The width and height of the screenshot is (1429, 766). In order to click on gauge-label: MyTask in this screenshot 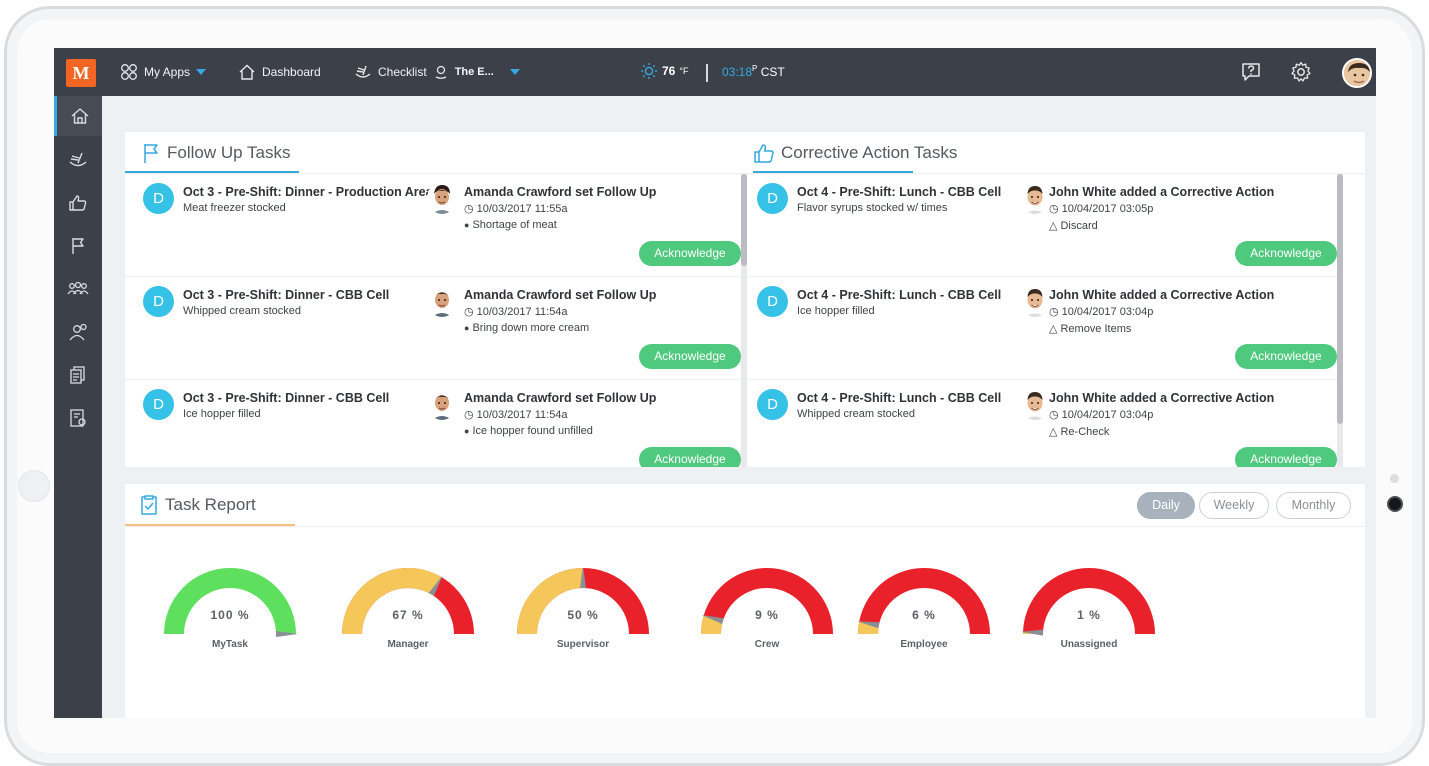, I will do `click(230, 644)`.